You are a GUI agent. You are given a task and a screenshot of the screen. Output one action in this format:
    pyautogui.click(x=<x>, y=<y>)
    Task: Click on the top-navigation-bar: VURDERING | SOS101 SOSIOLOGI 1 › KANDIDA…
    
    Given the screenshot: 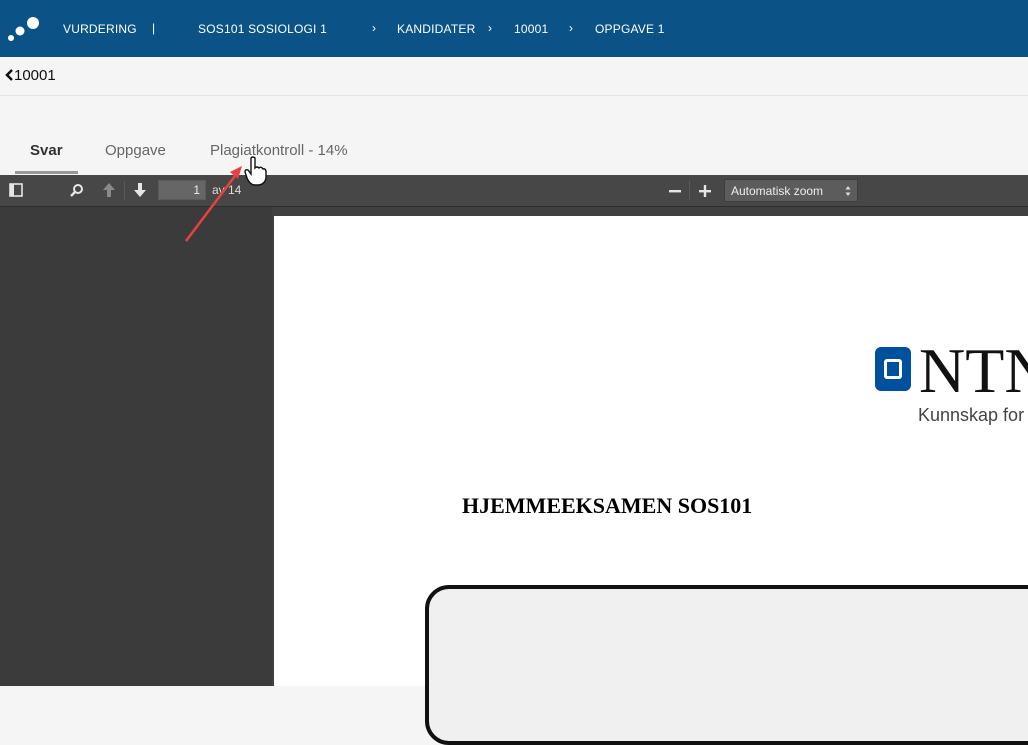 What is the action you would take?
    pyautogui.click(x=514, y=28)
    